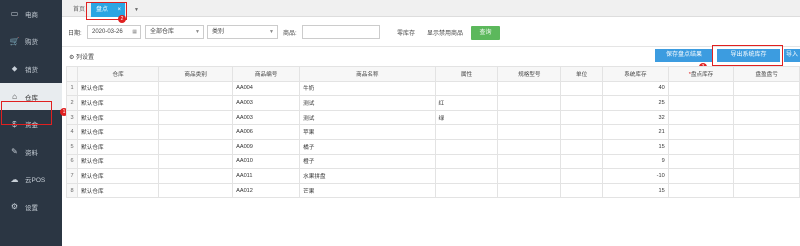 The width and height of the screenshot is (800, 246). What do you see at coordinates (72, 88) in the screenshot?
I see `cell-index: 1` at bounding box center [72, 88].